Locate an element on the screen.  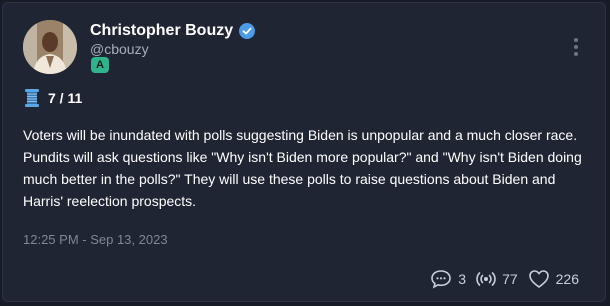
comment-button: 3 is located at coordinates (448, 279).